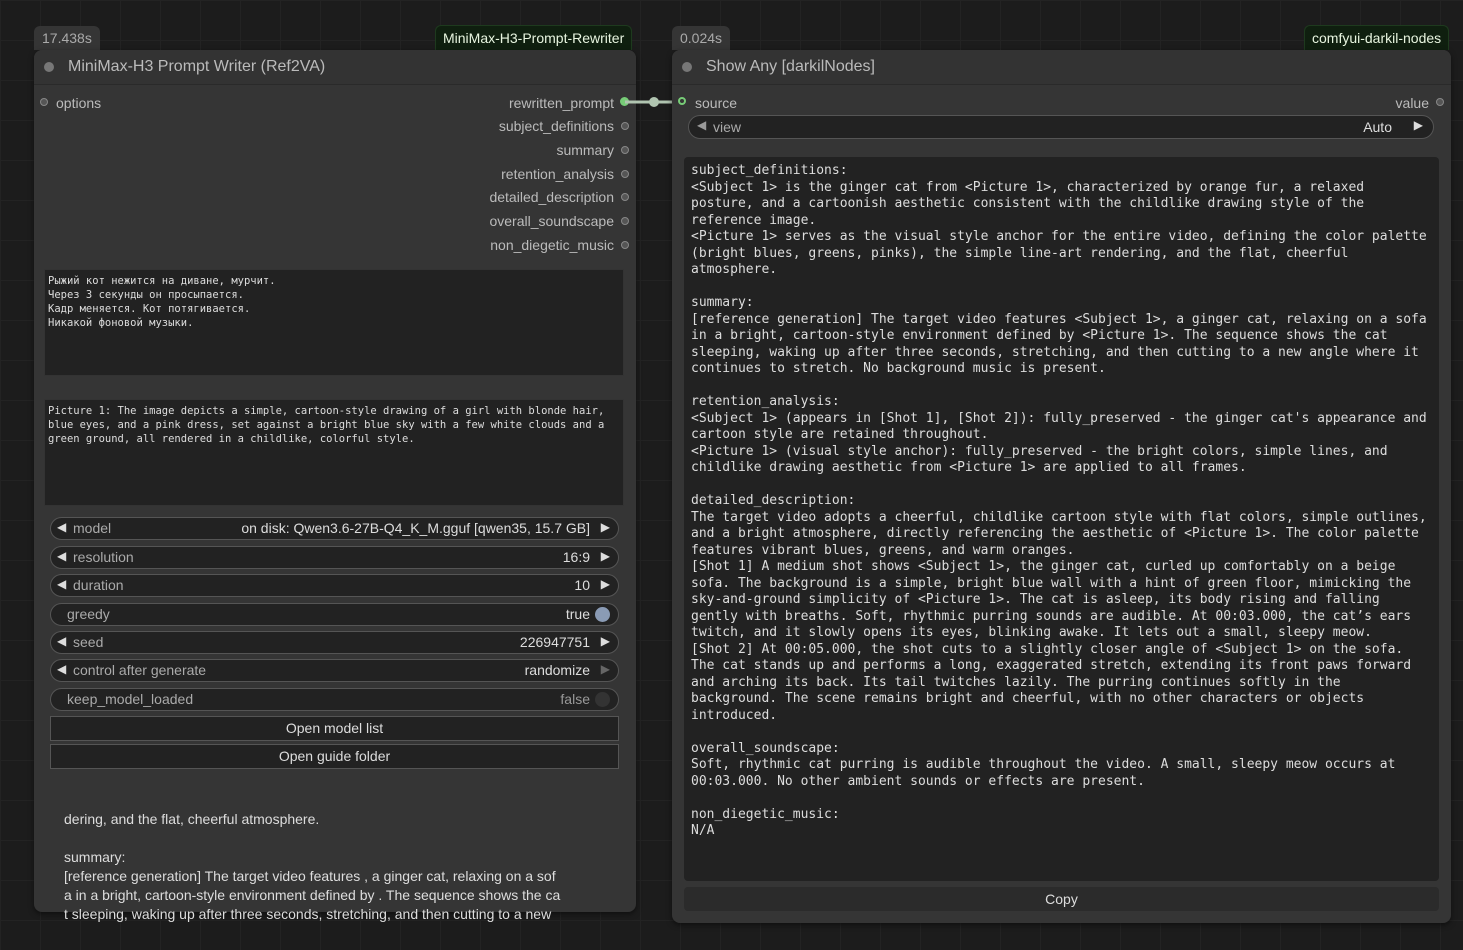 This screenshot has height=950, width=1463. Describe the element at coordinates (716, 103) in the screenshot. I see `input-slot-source: source` at that location.